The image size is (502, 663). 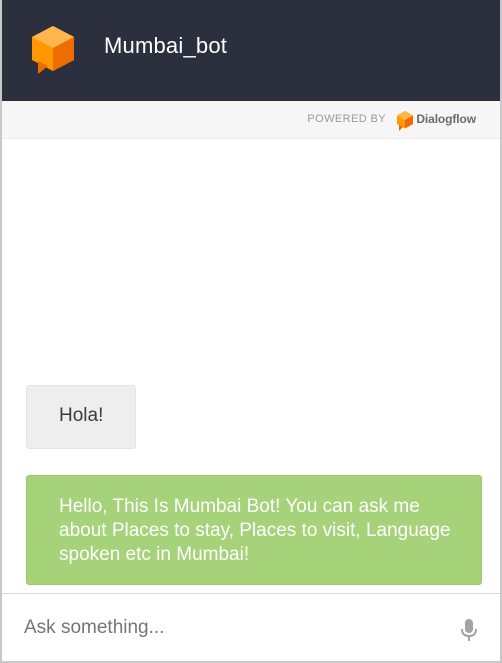 I want to click on dialogflow-cube-icon, so click(x=53, y=50).